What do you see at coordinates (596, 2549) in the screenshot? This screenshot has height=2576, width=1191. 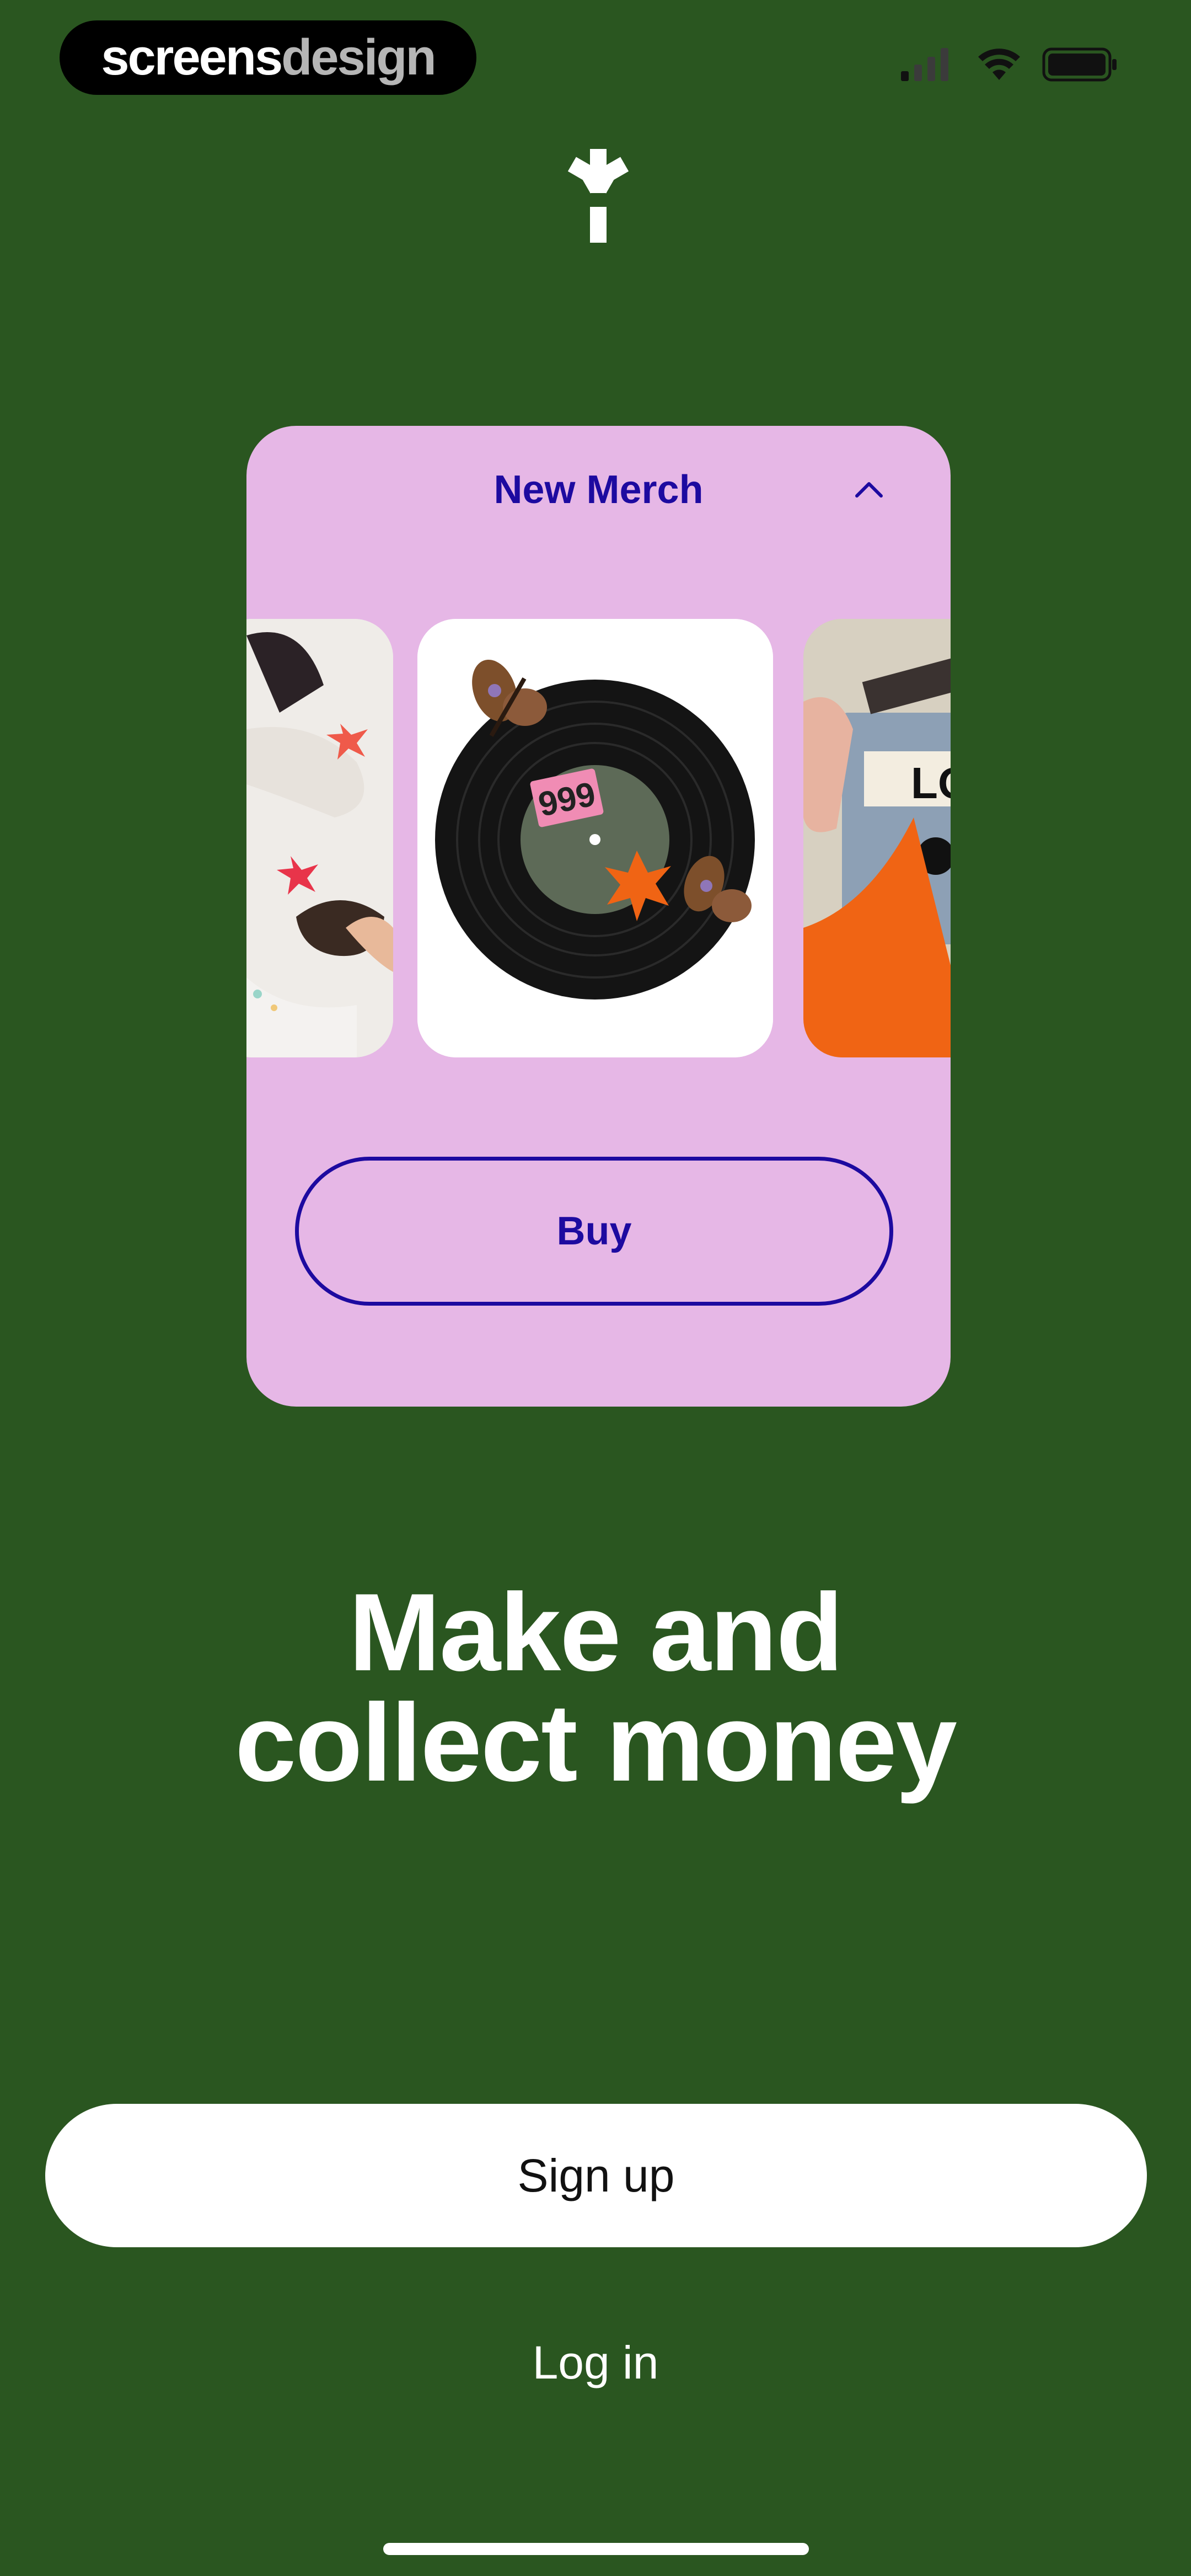 I see `home-indicator` at bounding box center [596, 2549].